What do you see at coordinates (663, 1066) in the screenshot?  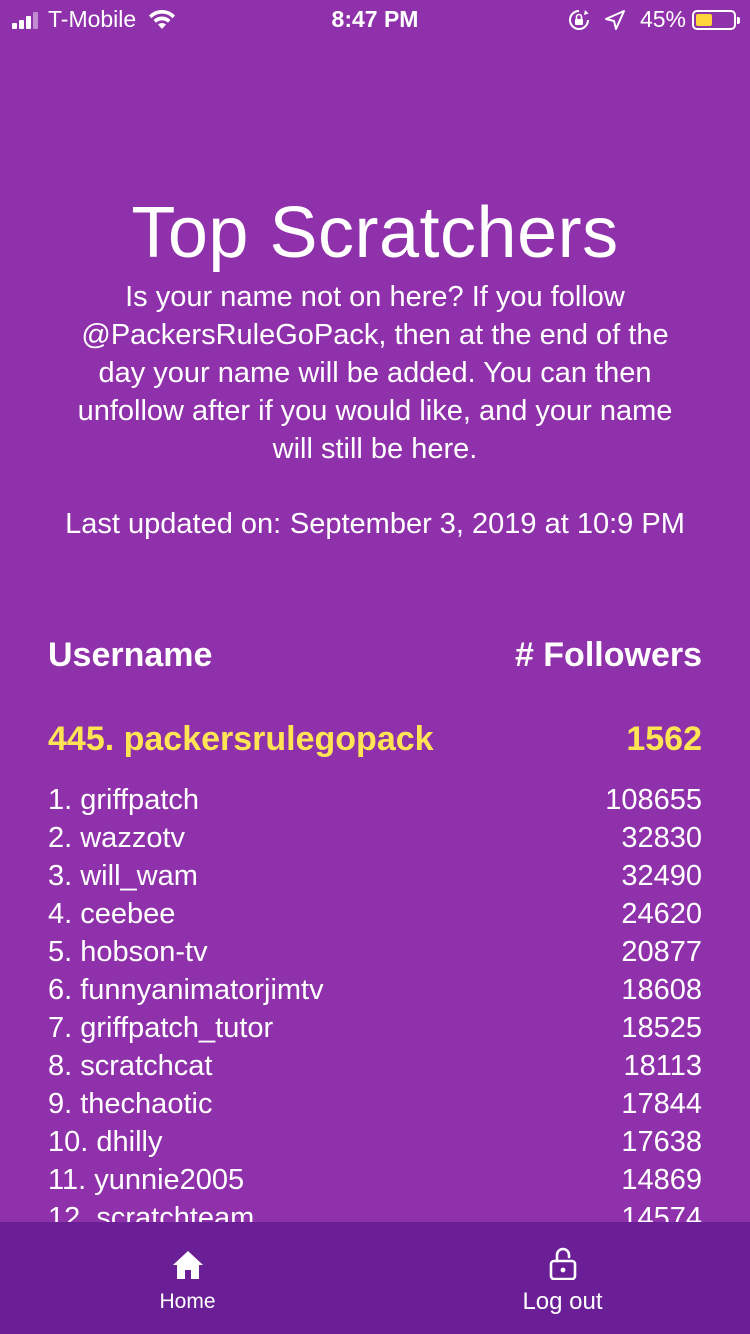 I see `list-item-followers: 18113` at bounding box center [663, 1066].